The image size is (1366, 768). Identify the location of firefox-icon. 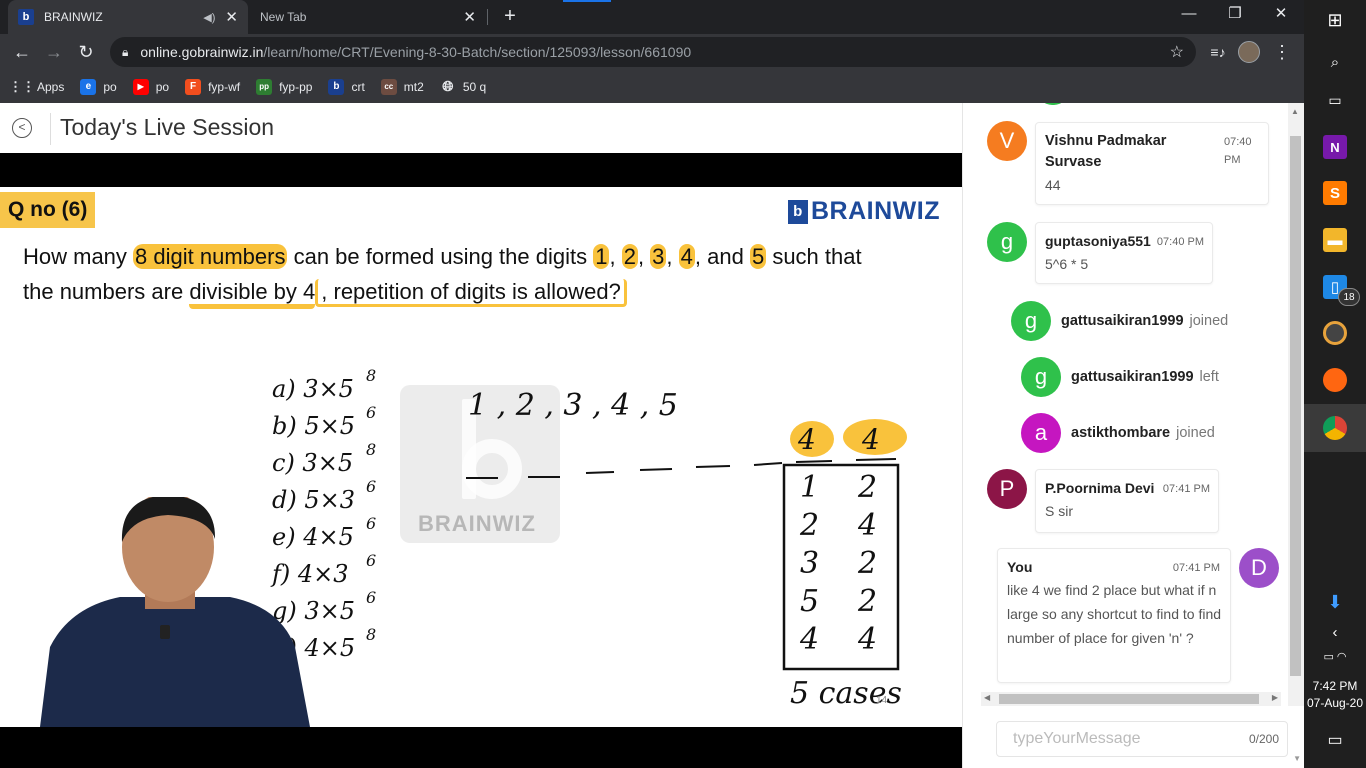
(1335, 380).